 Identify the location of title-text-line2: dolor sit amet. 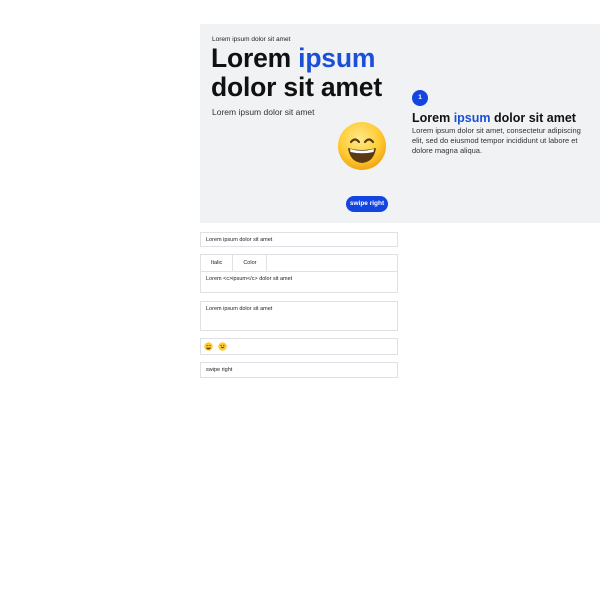
(296, 87).